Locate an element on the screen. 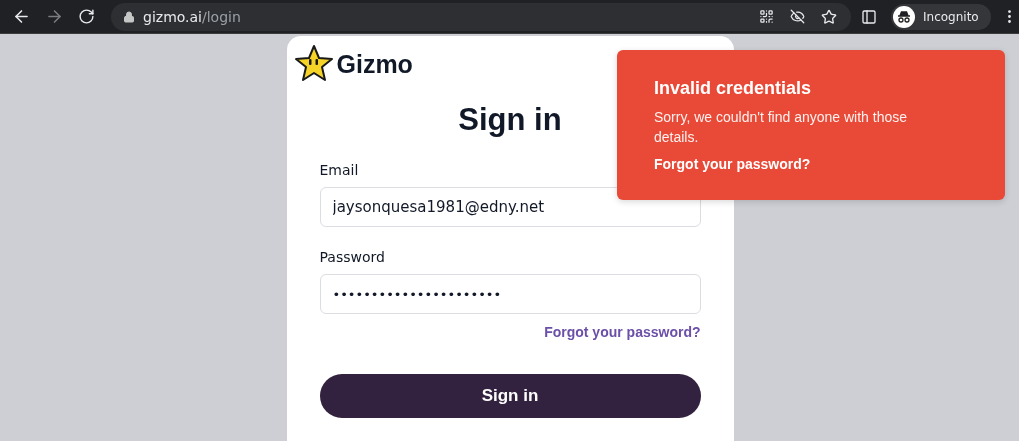 The height and width of the screenshot is (441, 1019). input-field: •••••••••••••••••••••• is located at coordinates (510, 294).